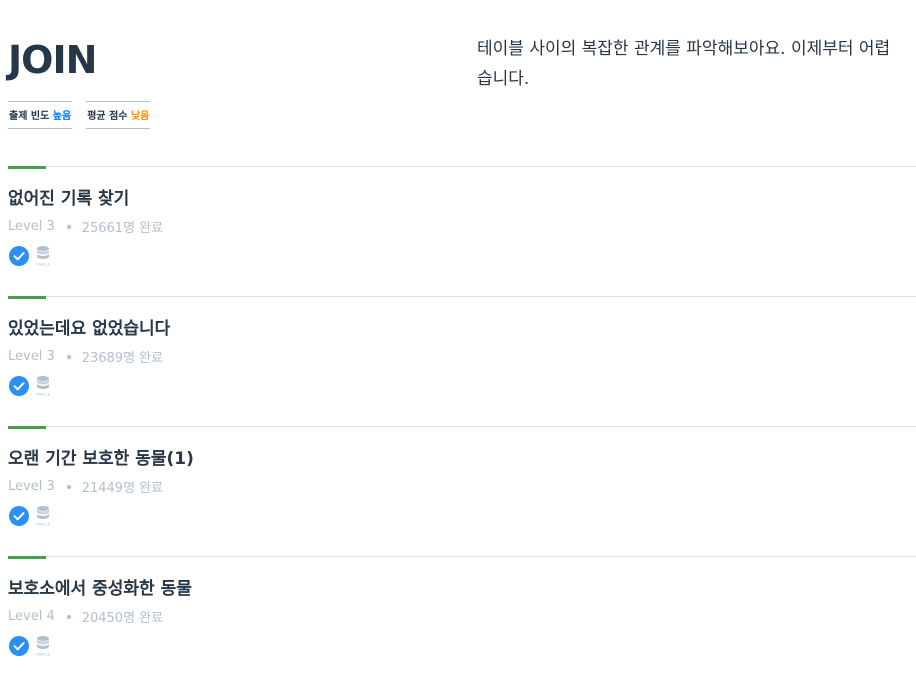 This screenshot has width=916, height=686. I want to click on problem-completed-count: 23689명 완료, so click(122, 358).